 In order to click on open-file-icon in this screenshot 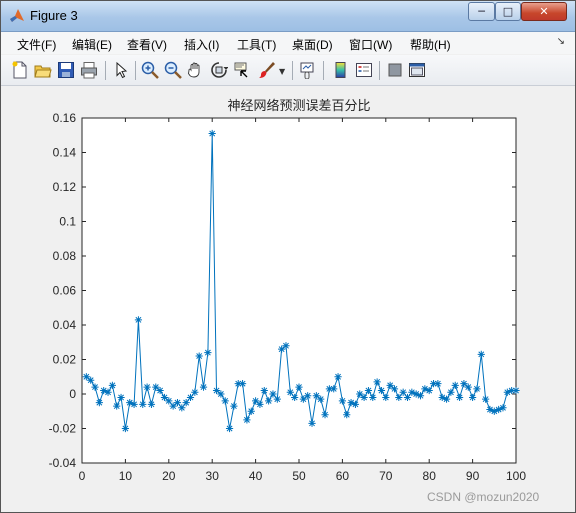, I will do `click(43, 70)`.